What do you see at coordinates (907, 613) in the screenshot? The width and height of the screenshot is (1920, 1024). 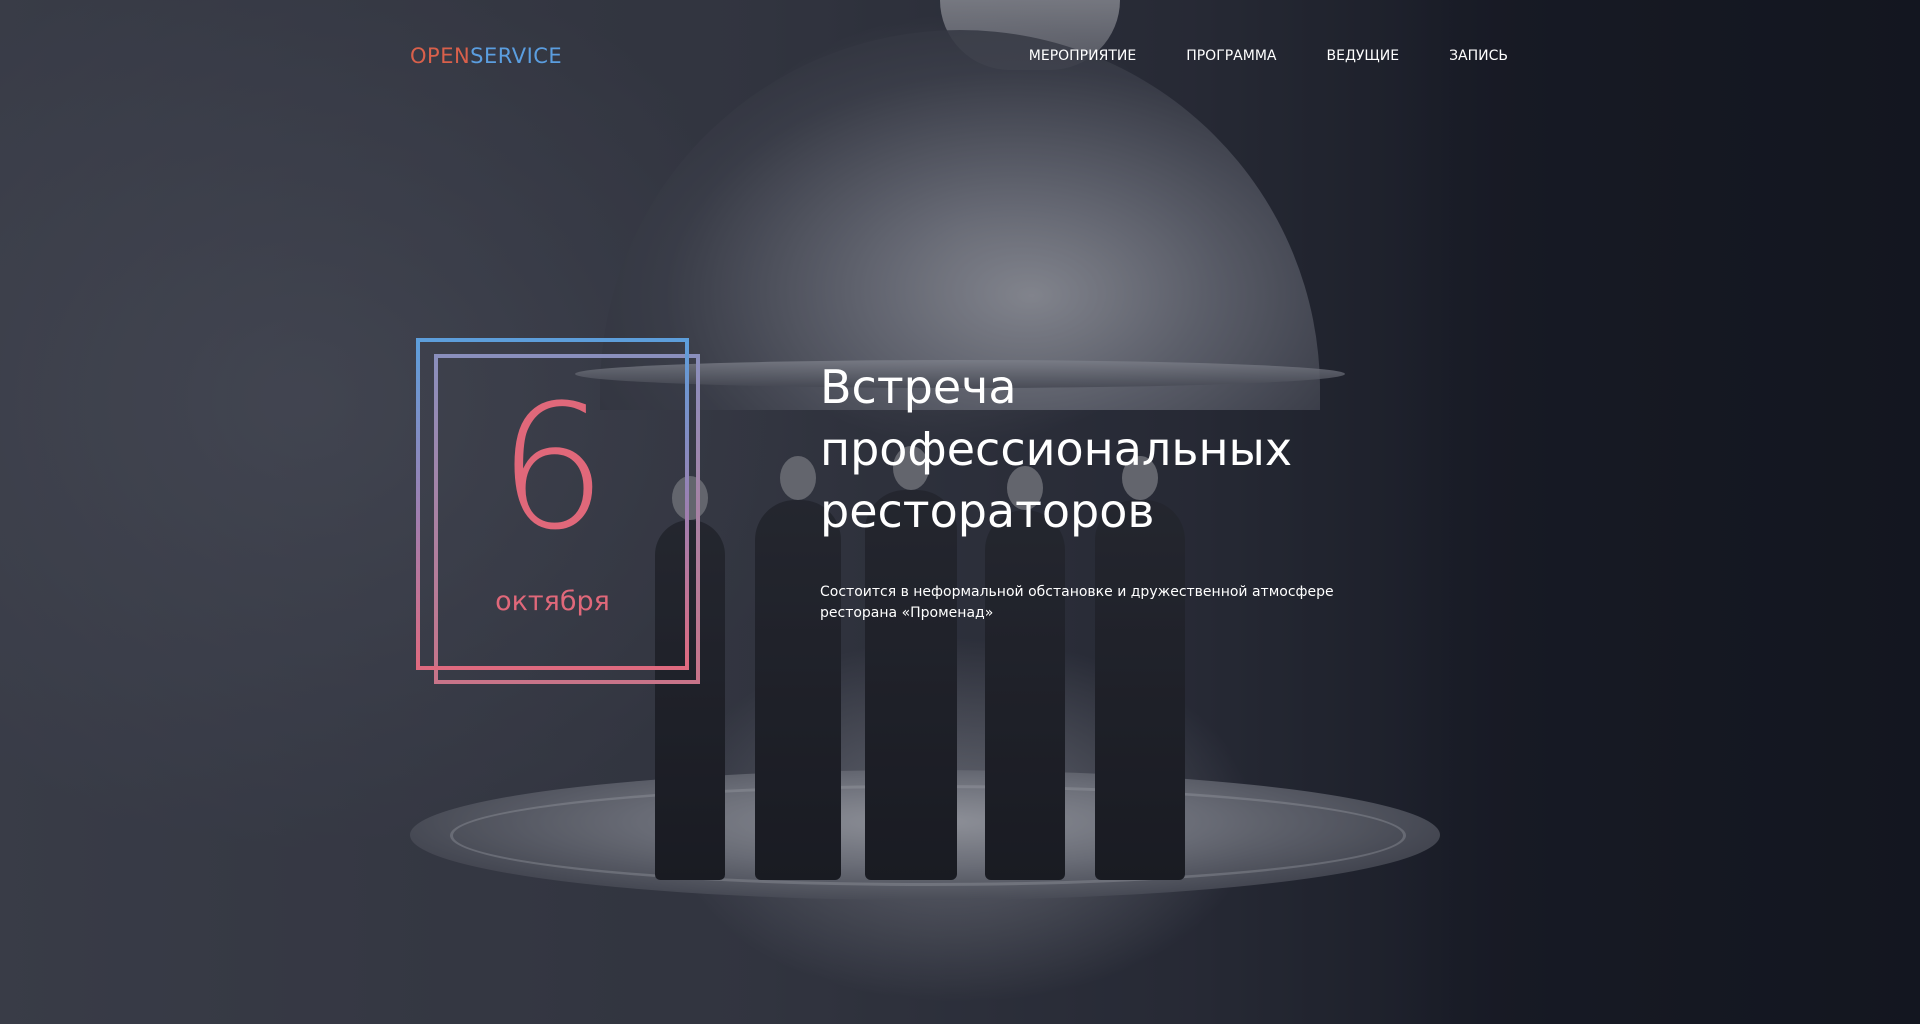 I see `event-description-line: ресторана «Променад»` at bounding box center [907, 613].